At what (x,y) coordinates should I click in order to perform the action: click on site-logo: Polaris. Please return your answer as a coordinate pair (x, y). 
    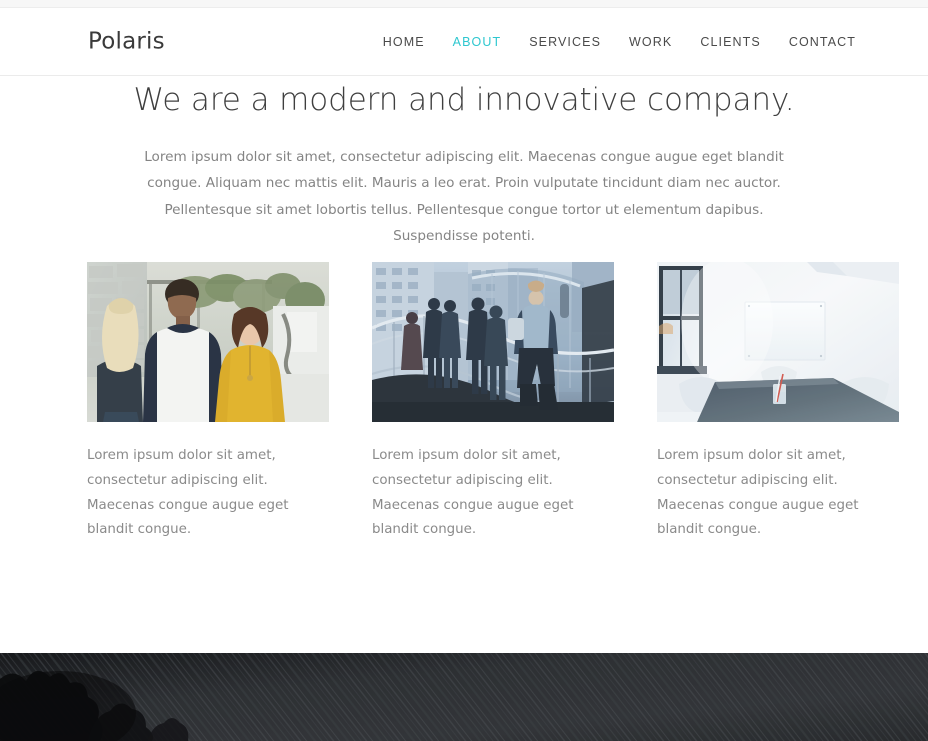
    Looking at the image, I should click on (126, 41).